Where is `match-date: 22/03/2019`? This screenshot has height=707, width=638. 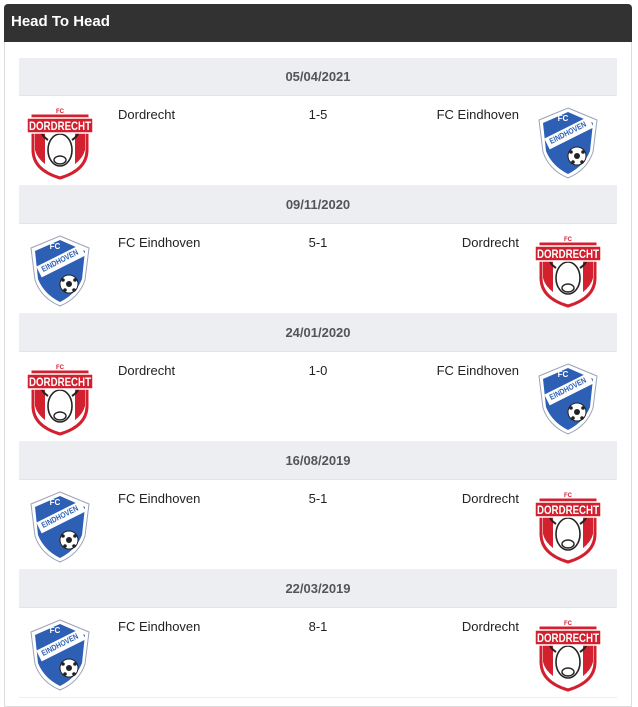 match-date: 22/03/2019 is located at coordinates (318, 589).